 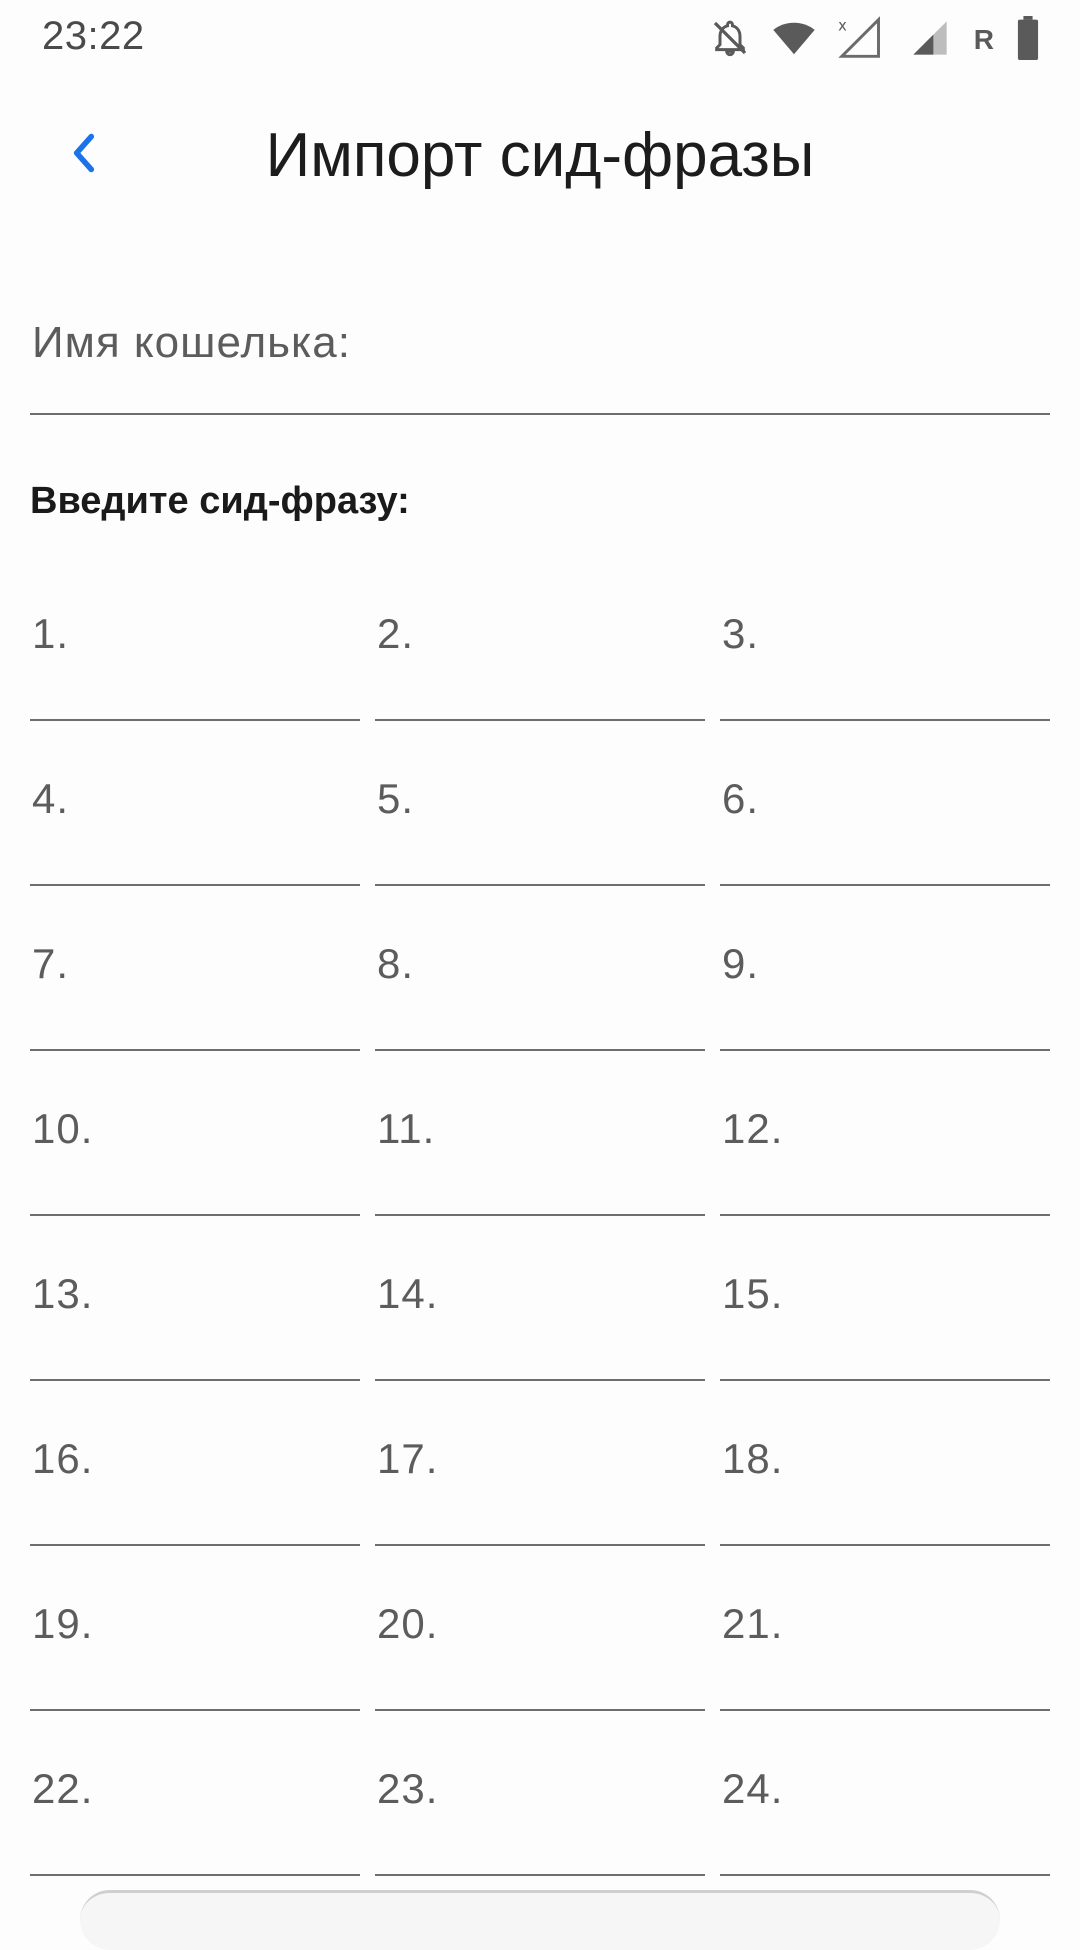 What do you see at coordinates (885, 1817) in the screenshot?
I see `seed-word-field-24: 24.` at bounding box center [885, 1817].